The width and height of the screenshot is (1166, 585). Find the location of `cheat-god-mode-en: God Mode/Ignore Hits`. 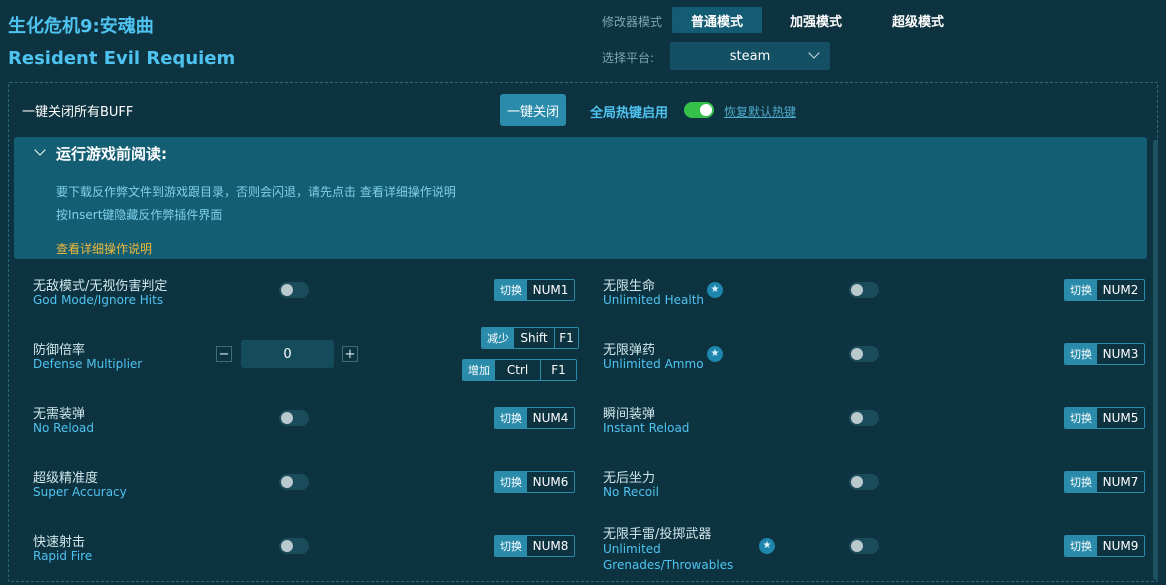

cheat-god-mode-en: God Mode/Ignore Hits is located at coordinates (98, 300).